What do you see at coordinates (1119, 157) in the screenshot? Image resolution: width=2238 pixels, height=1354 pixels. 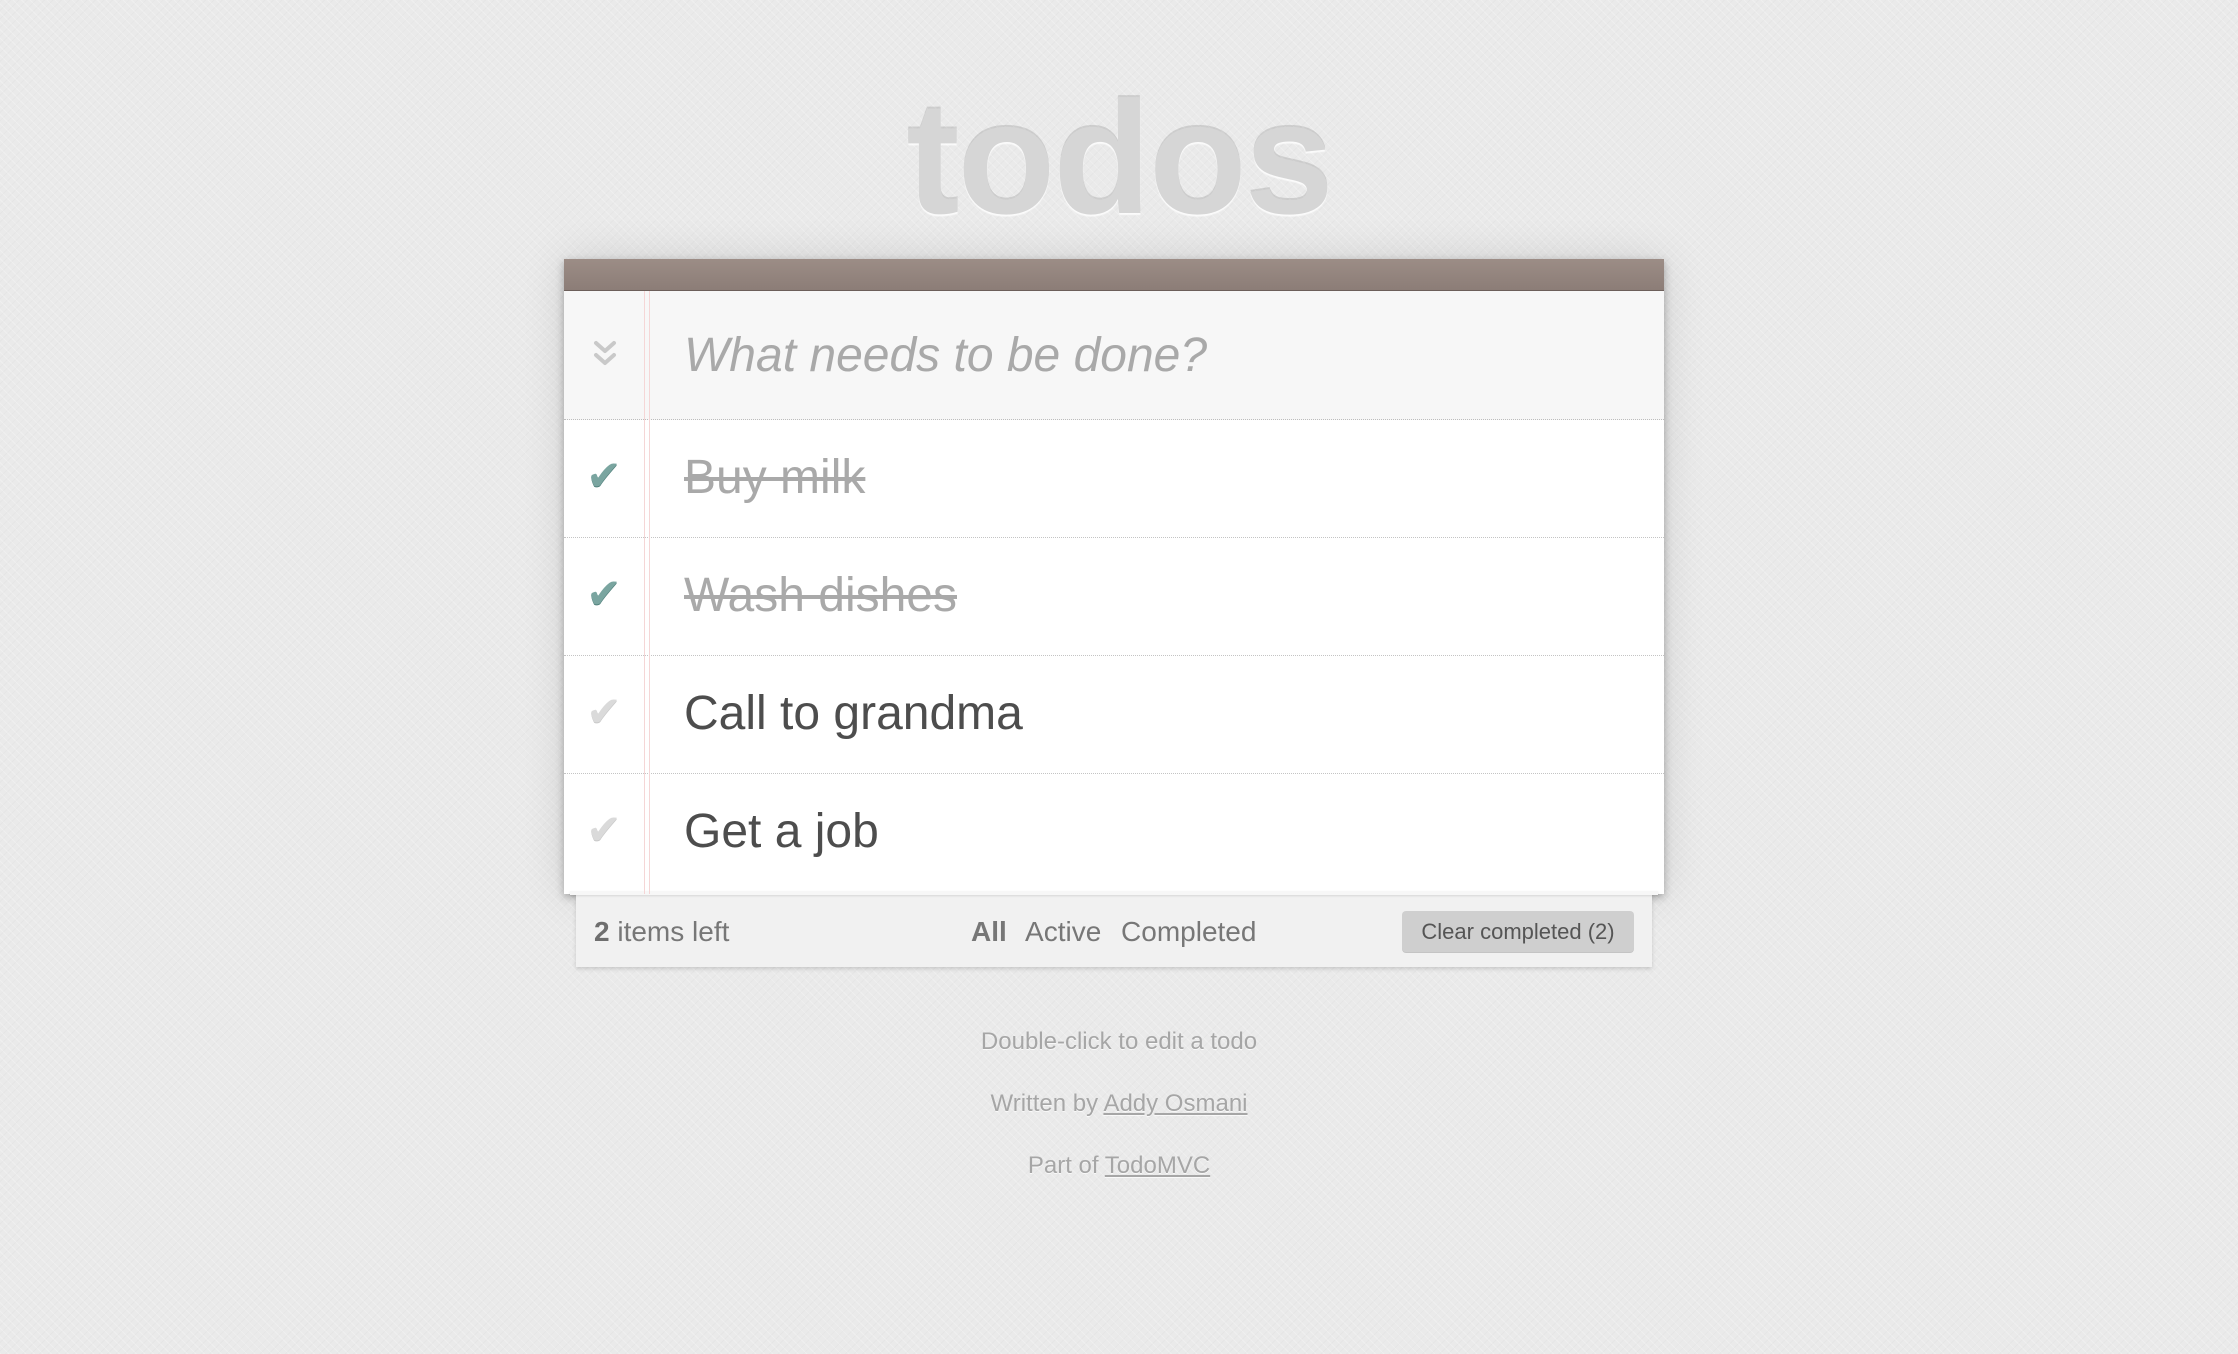 I see `app-title: todos` at bounding box center [1119, 157].